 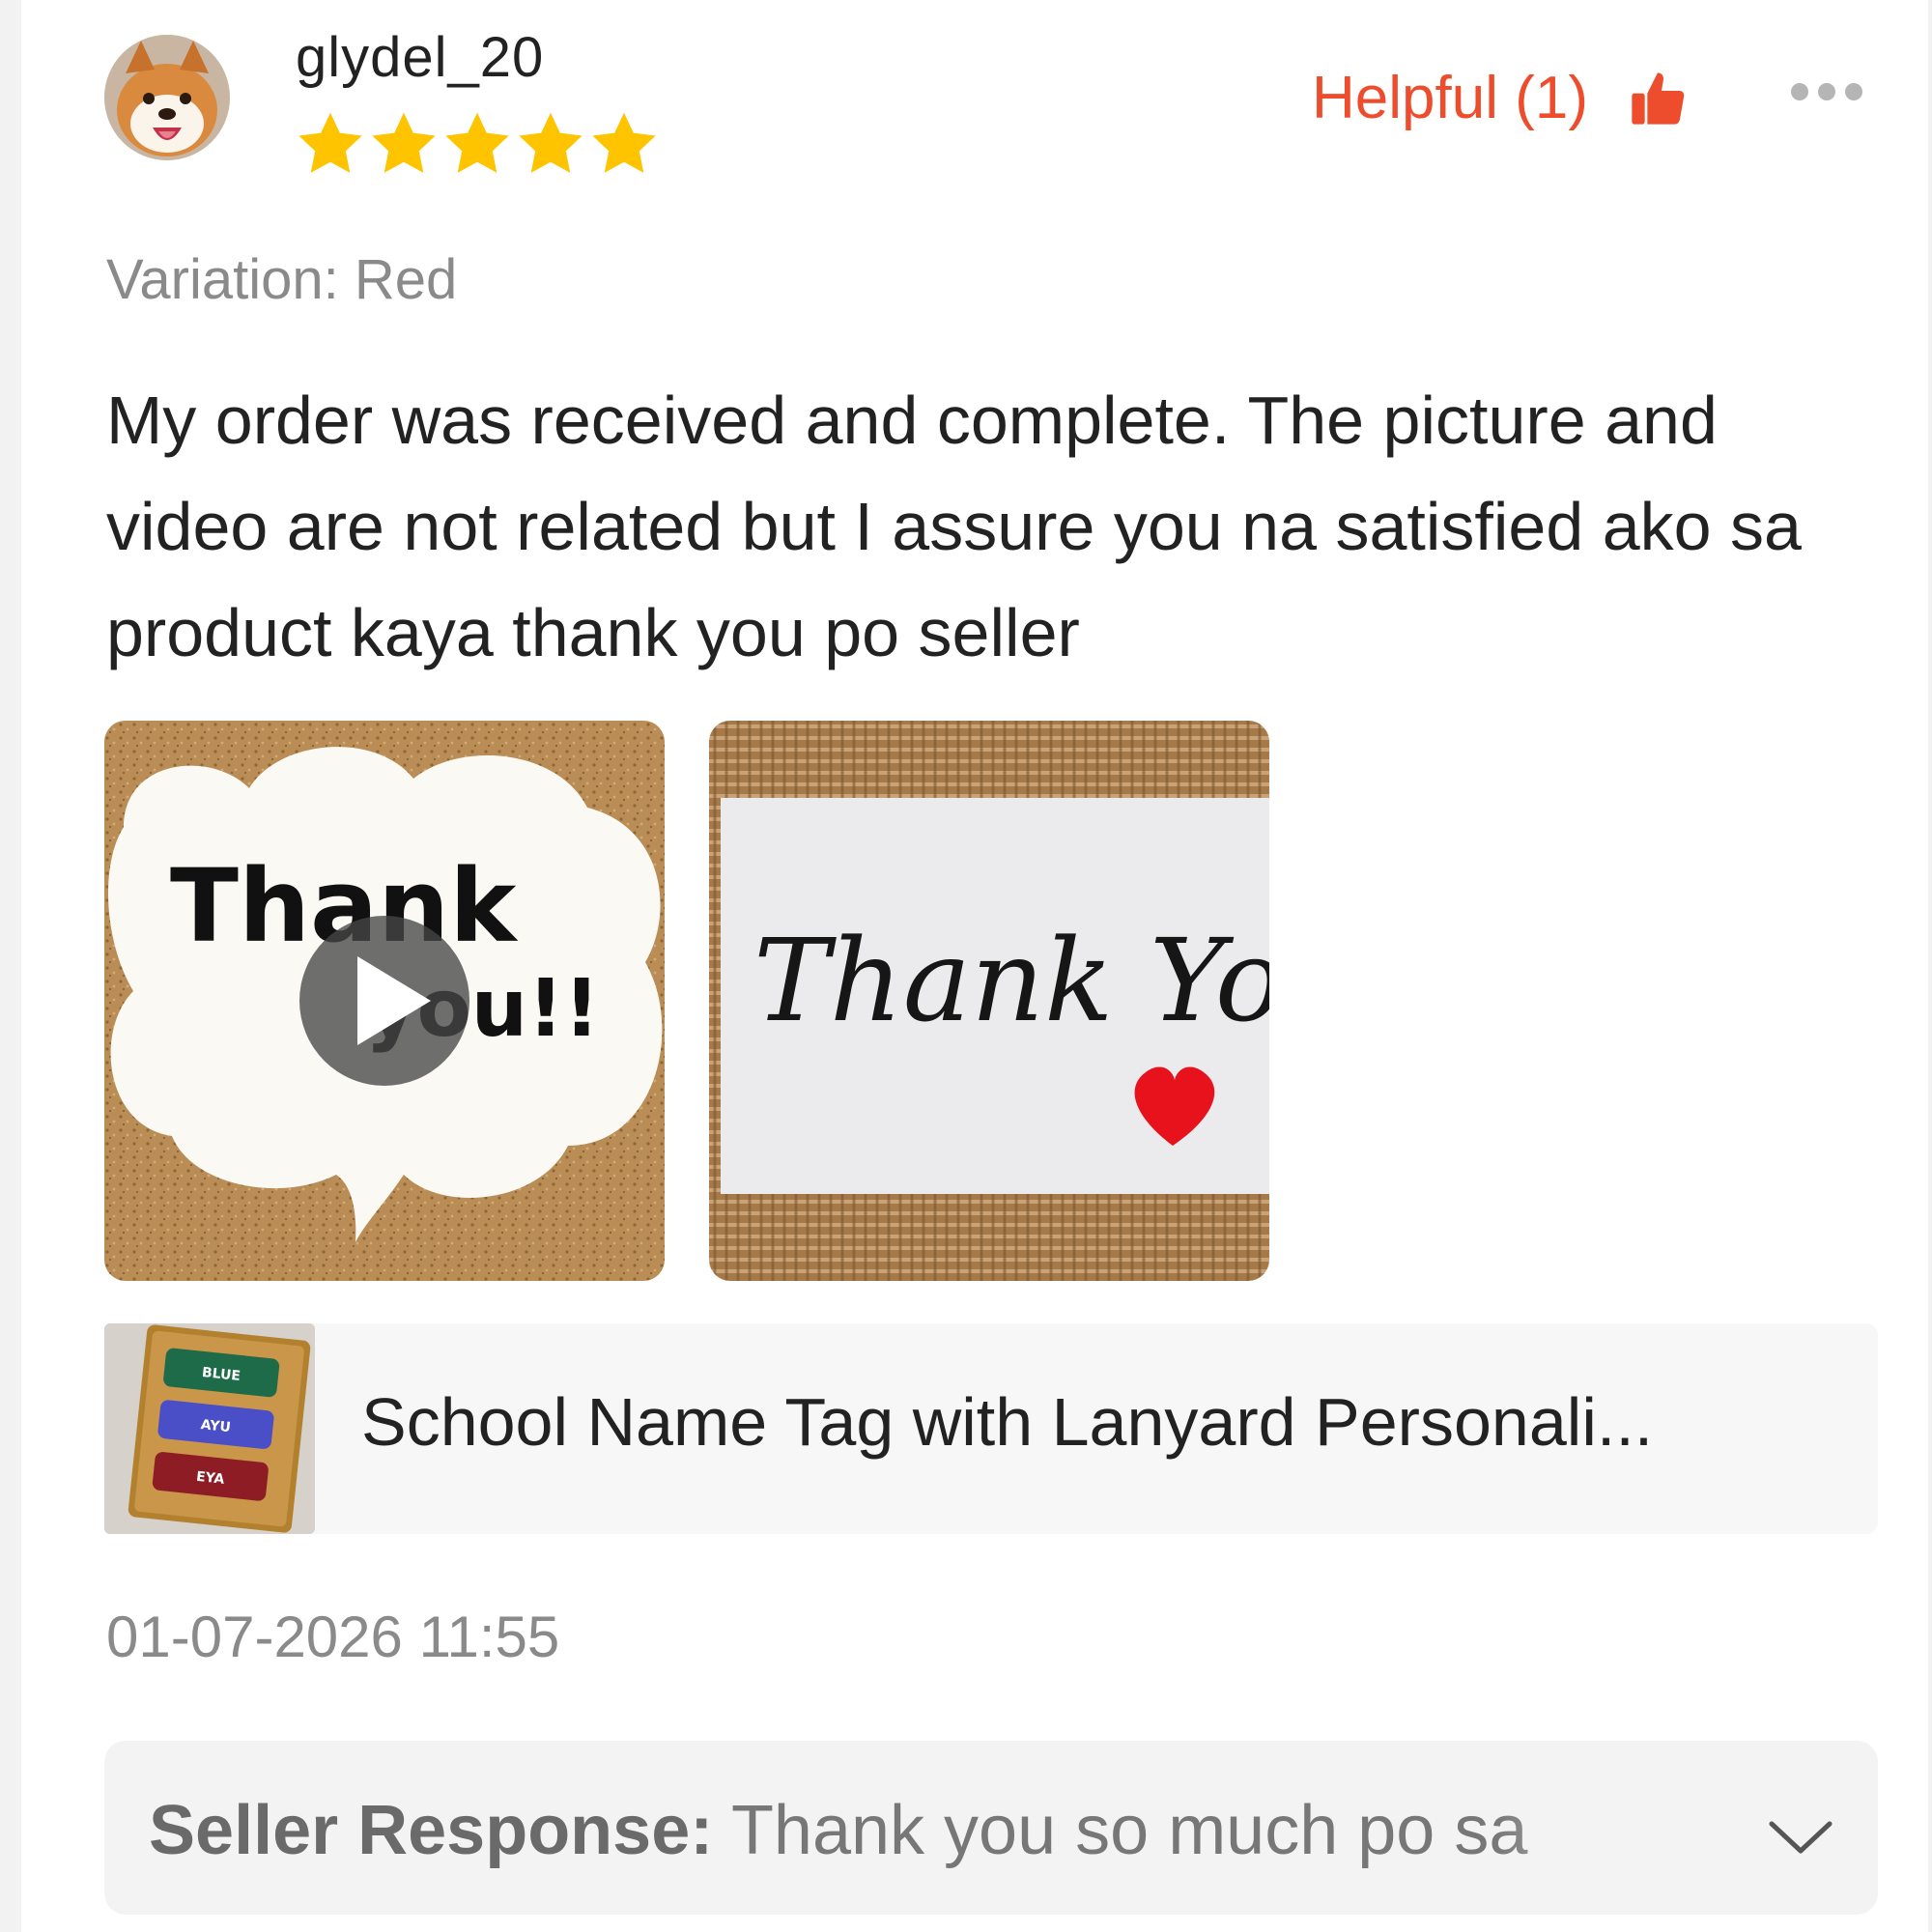 I want to click on helpful-label: Helpful (1), so click(x=1450, y=98).